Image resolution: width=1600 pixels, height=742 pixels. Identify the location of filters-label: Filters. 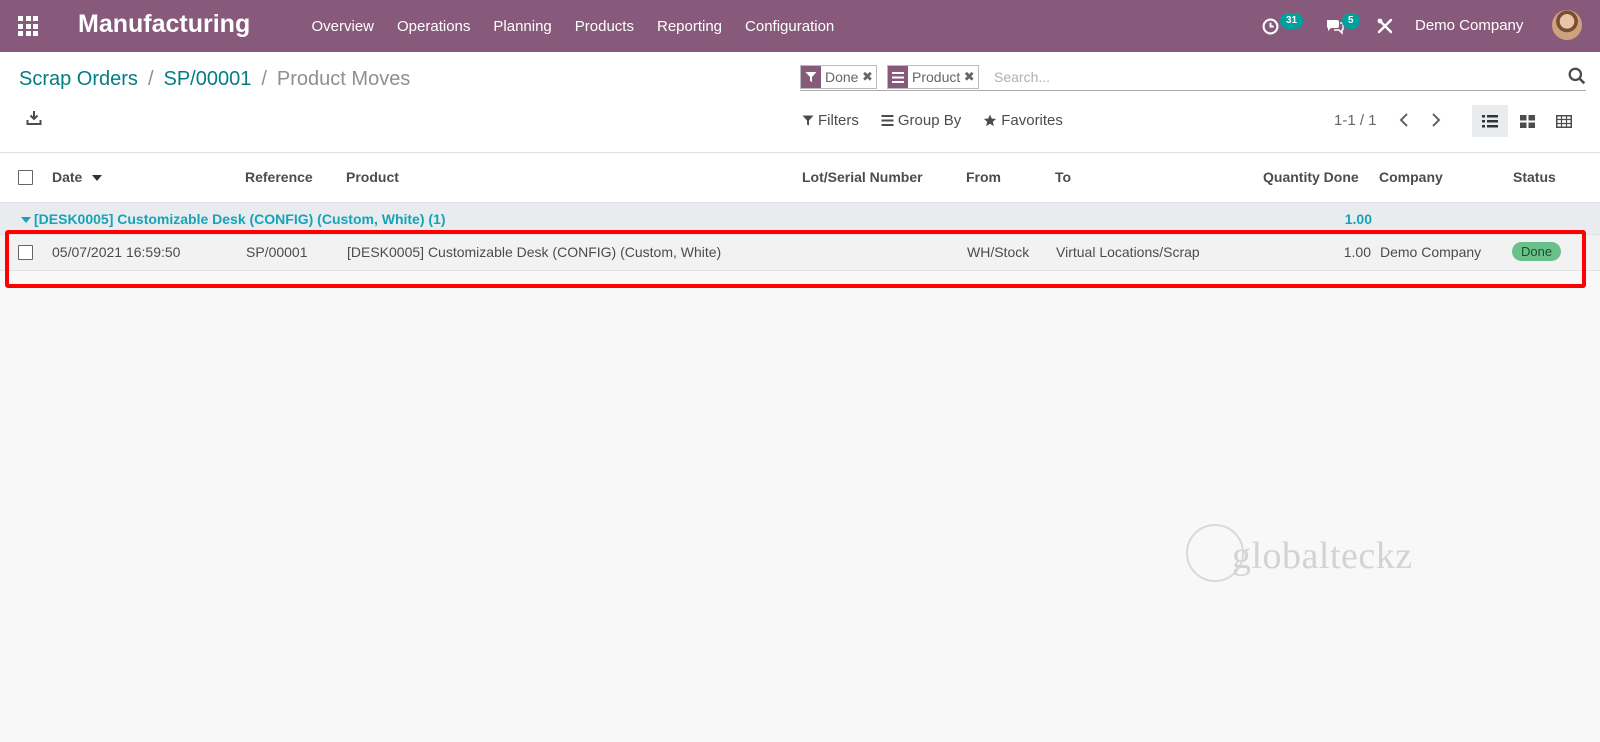
(838, 120).